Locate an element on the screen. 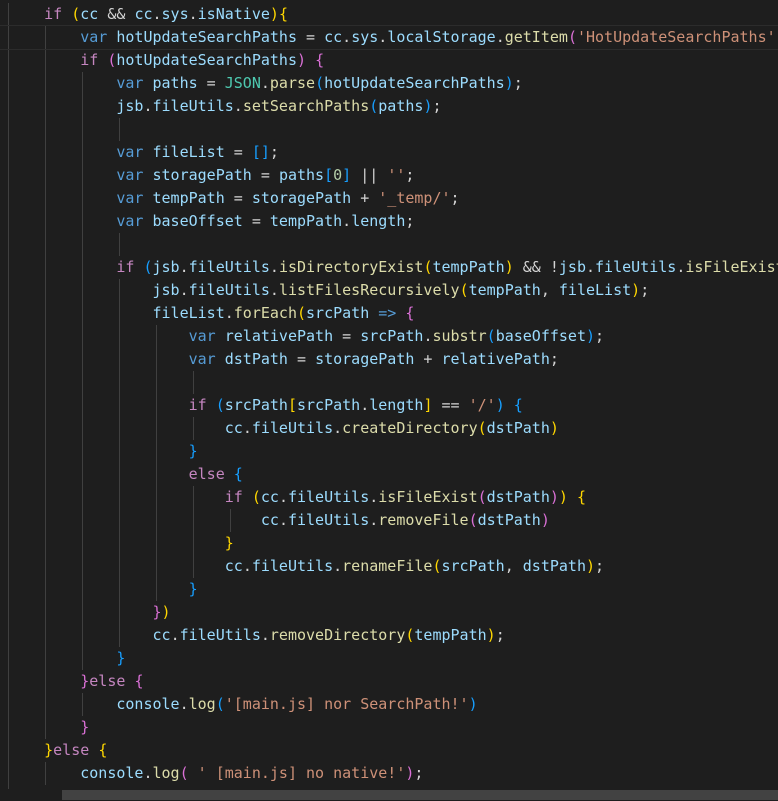  code-line: cc.fileUtils.removeDirectory(tempPath); is located at coordinates (389, 635).